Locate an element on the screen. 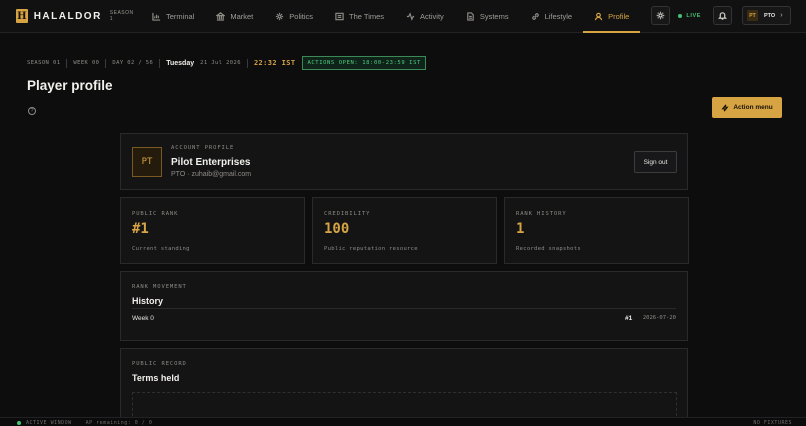 The width and height of the screenshot is (806, 426). rank-history-card: RANK HISTORY 1 Recorded snapshots is located at coordinates (596, 230).